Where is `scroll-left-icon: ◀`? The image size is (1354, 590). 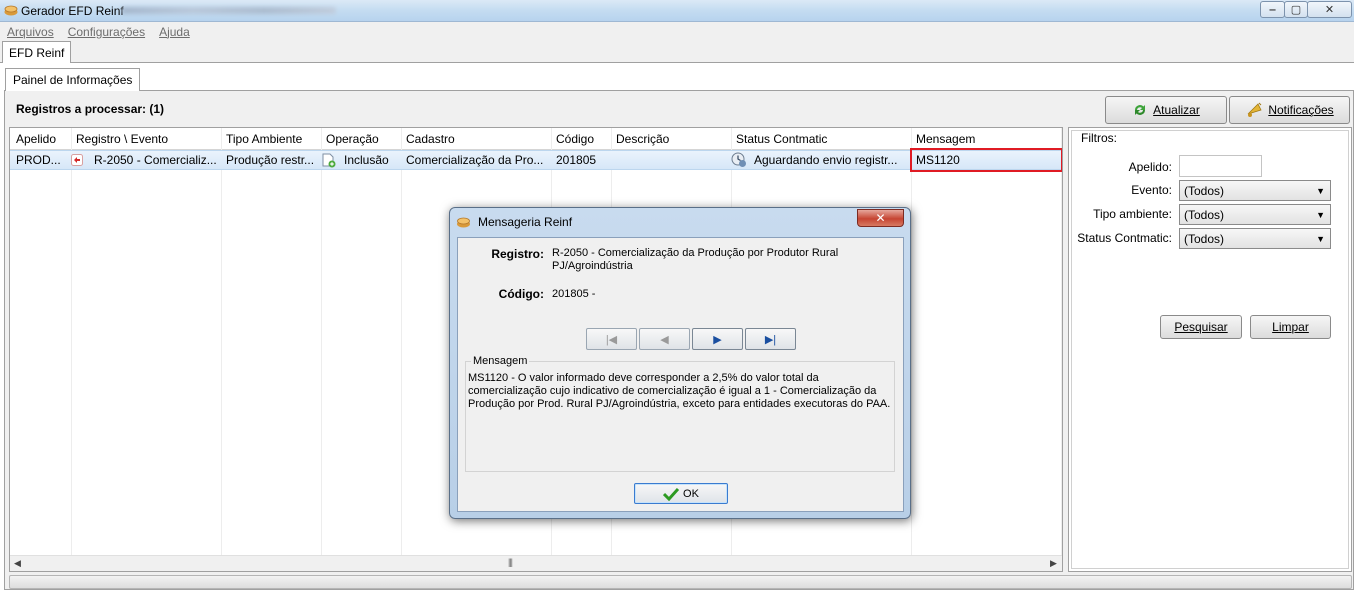 scroll-left-icon: ◀ is located at coordinates (17, 563).